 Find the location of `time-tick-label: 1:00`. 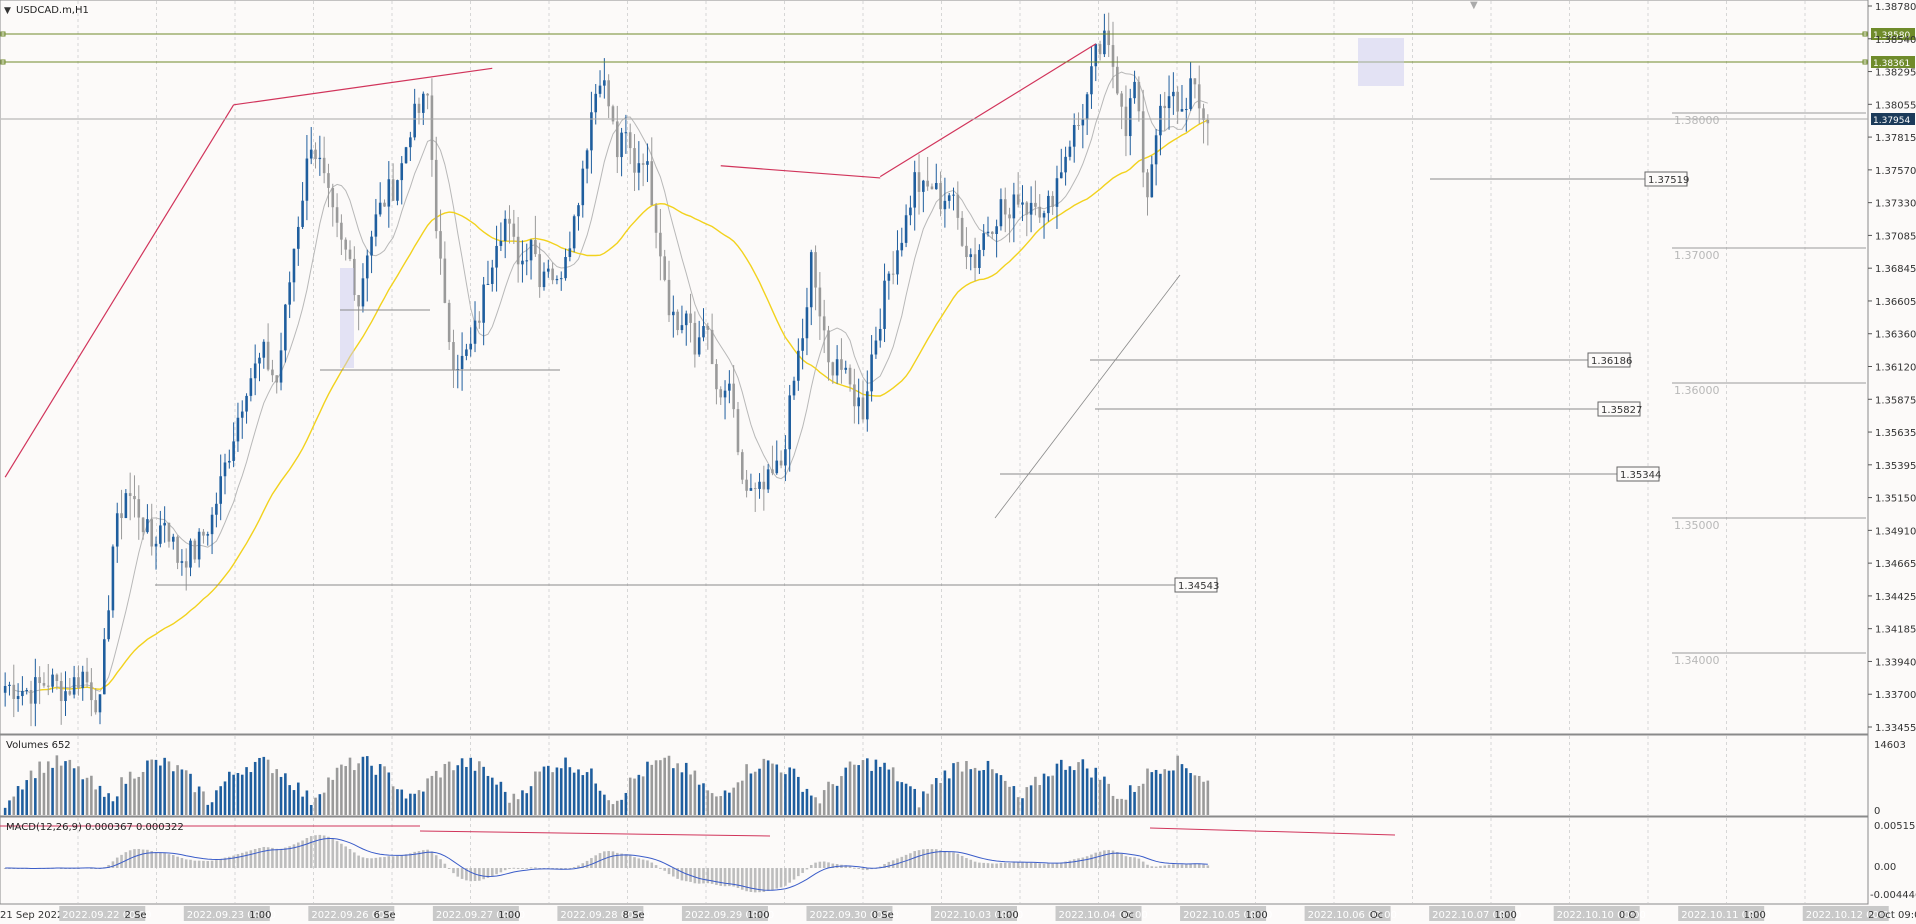

time-tick-label: 1:00 is located at coordinates (1007, 915).